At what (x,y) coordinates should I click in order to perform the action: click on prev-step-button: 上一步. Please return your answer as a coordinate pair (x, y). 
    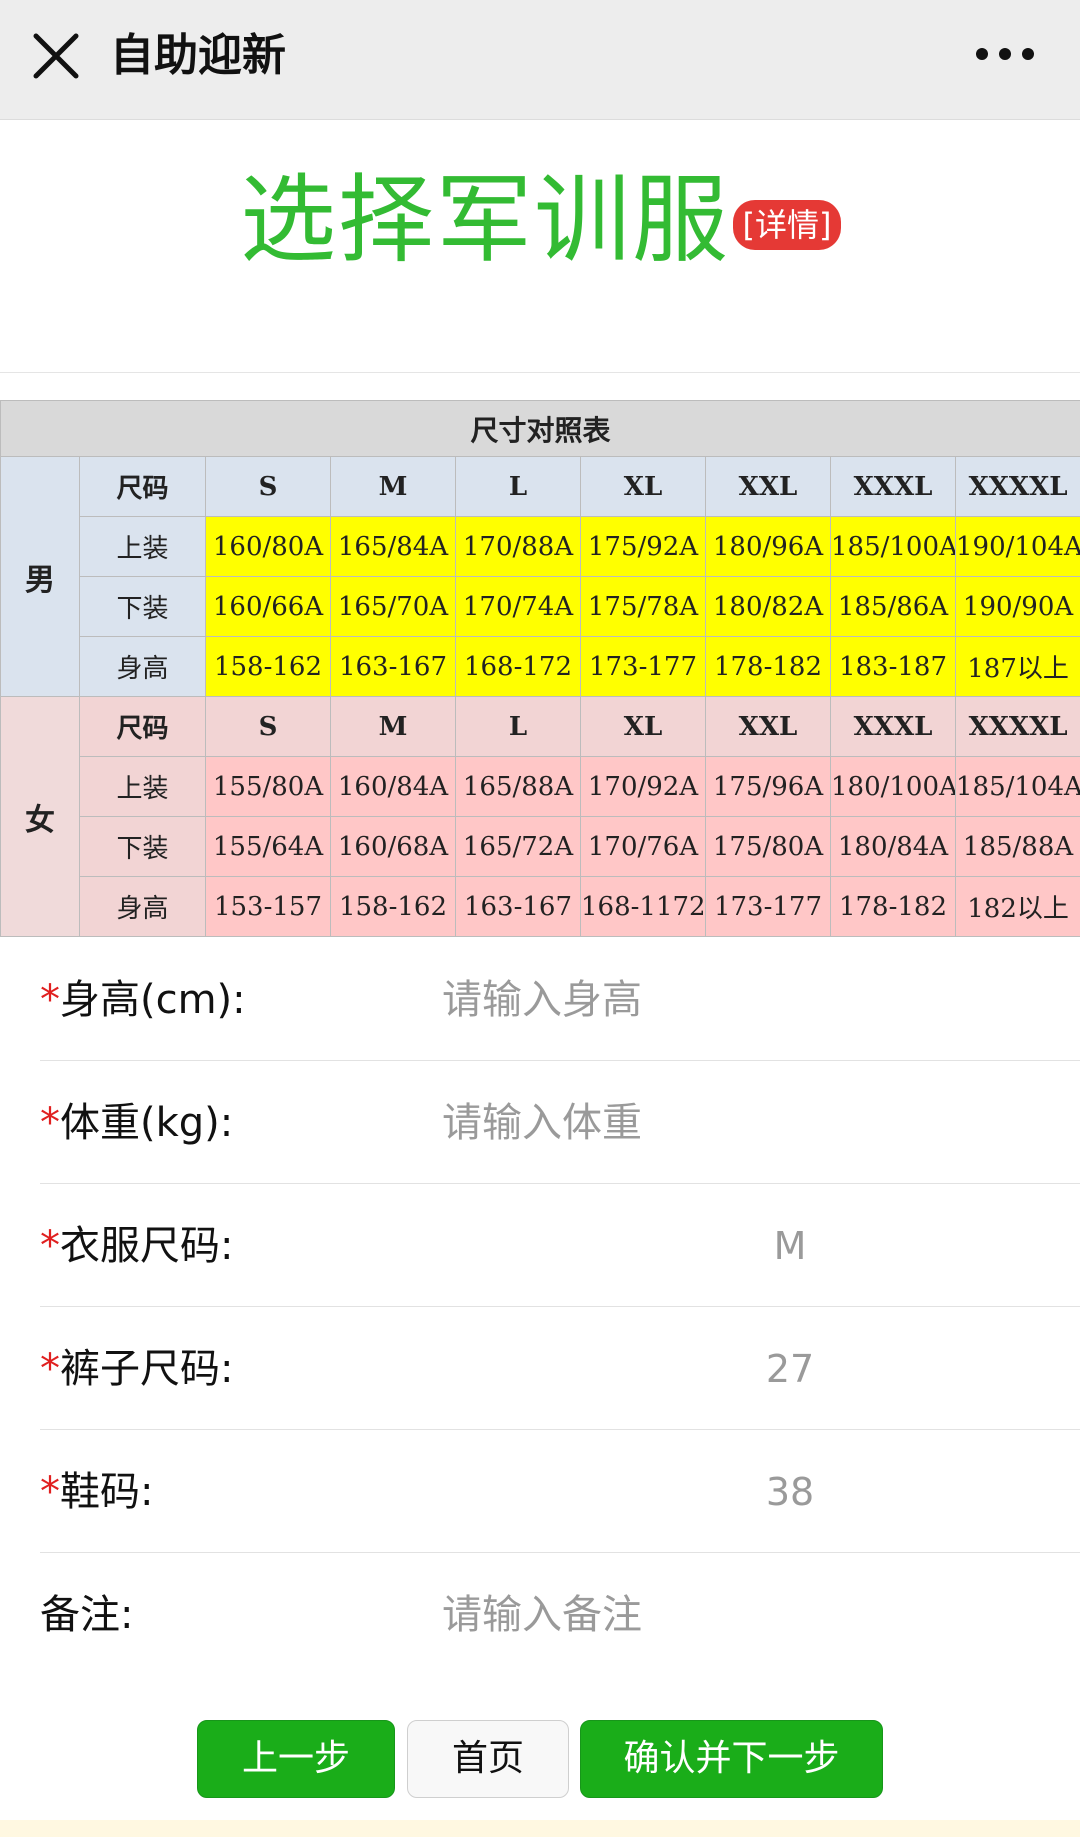
    Looking at the image, I should click on (296, 1759).